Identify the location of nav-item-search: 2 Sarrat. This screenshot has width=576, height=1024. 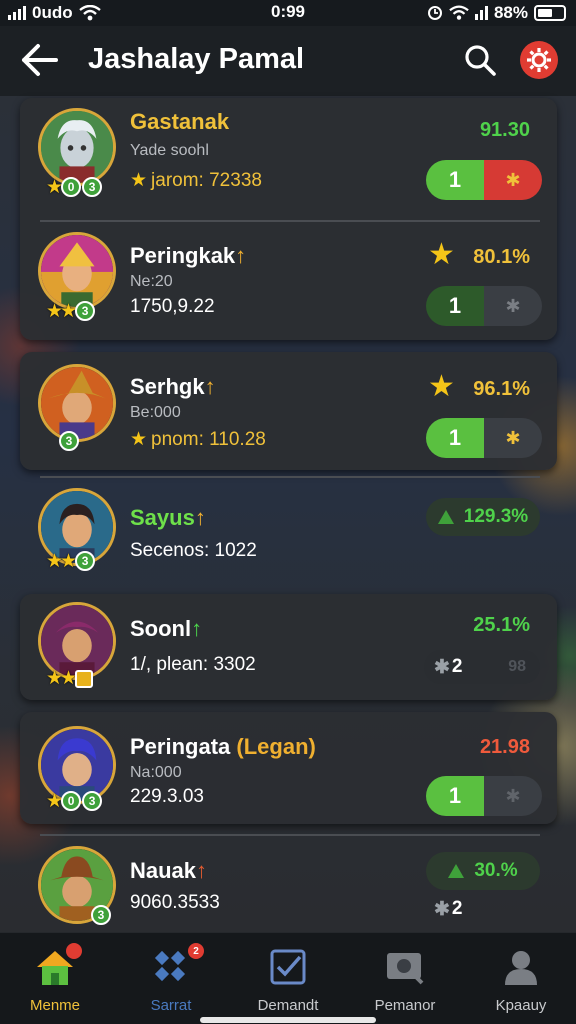
(171, 978).